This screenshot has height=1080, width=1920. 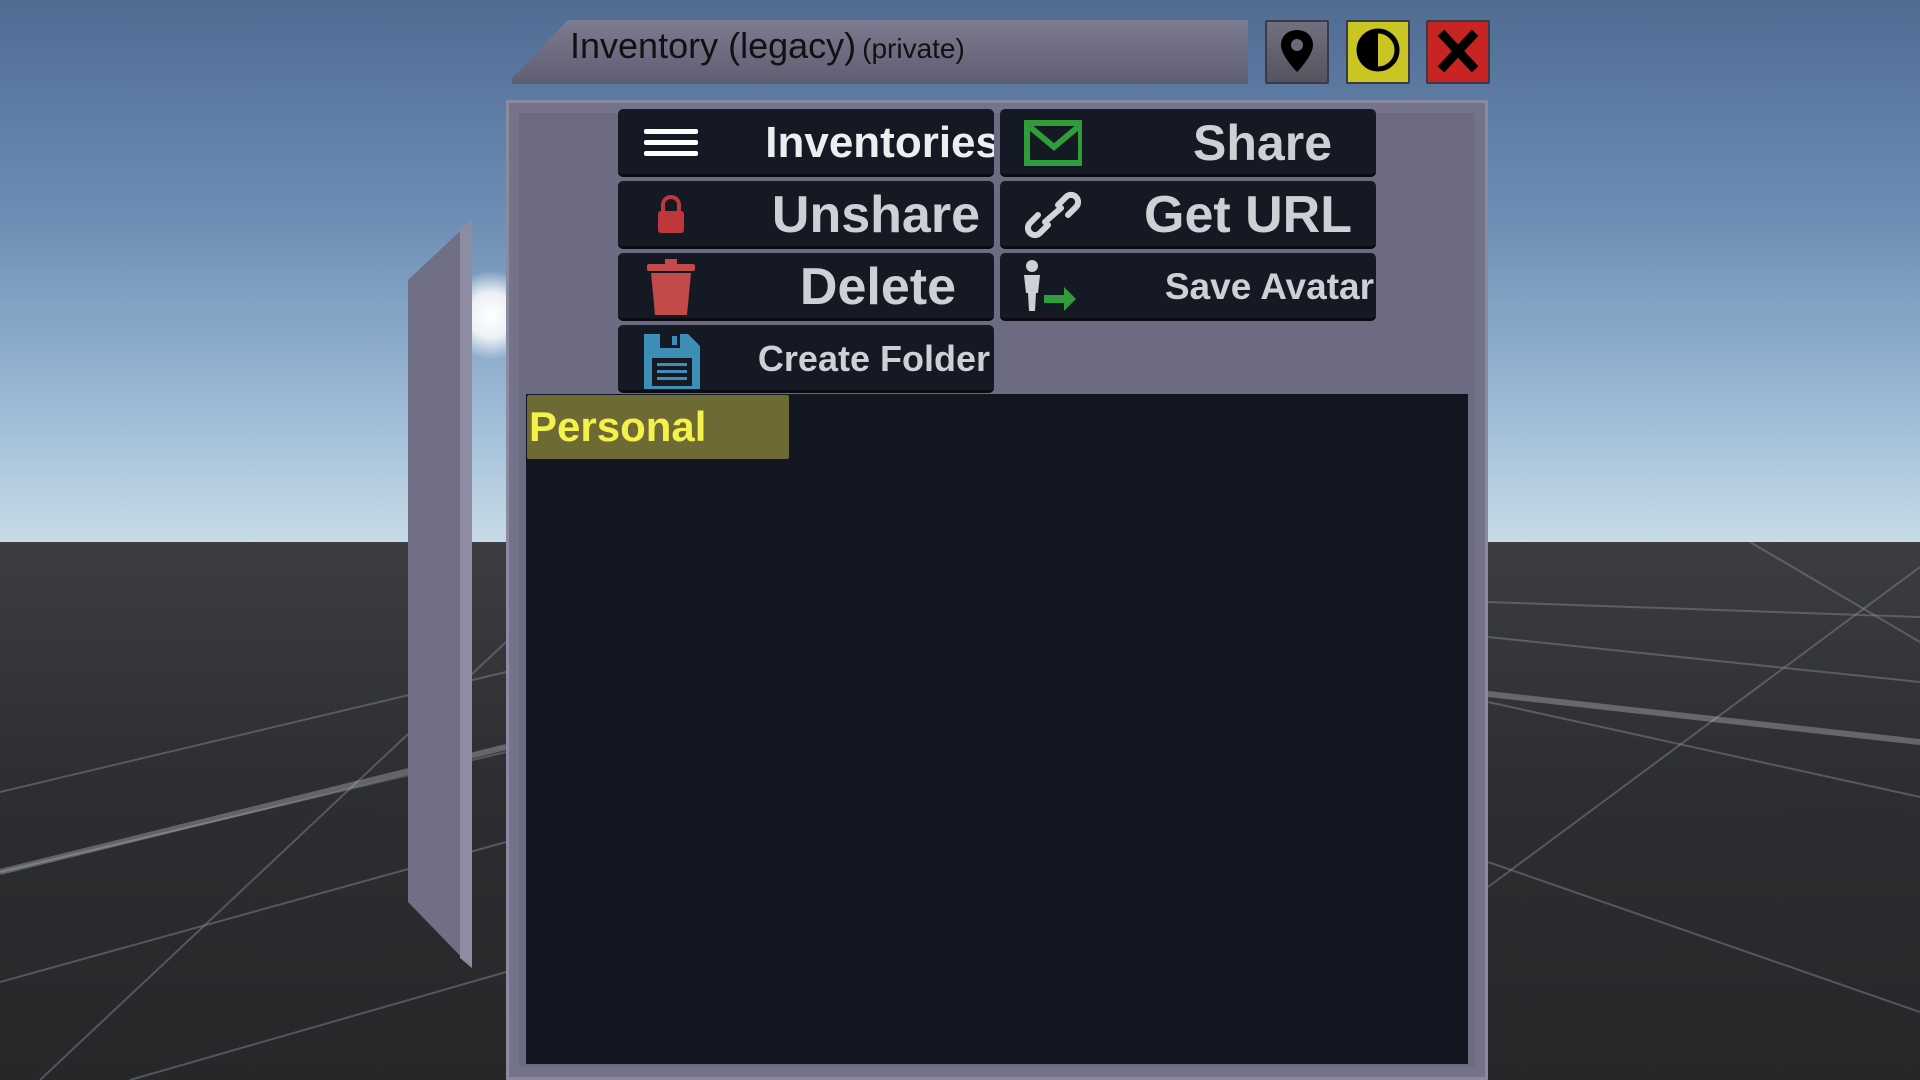 I want to click on close-icon, so click(x=1458, y=51).